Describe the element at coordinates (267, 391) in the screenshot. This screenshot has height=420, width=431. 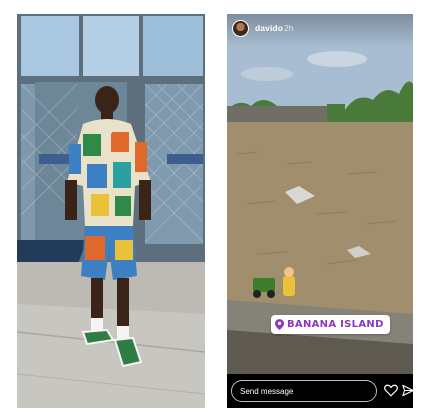
I see `send-message-placeholder: Send message` at that location.